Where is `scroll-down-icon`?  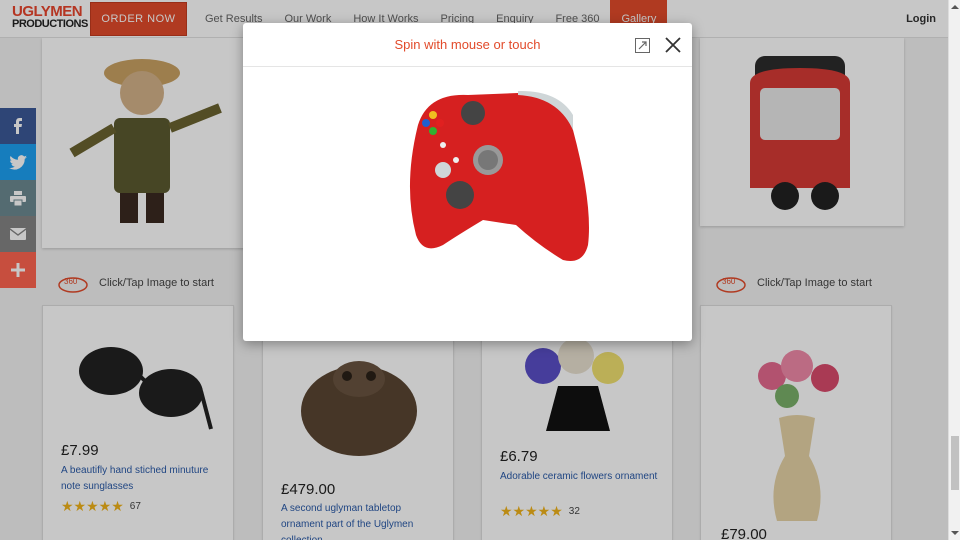 scroll-down-icon is located at coordinates (955, 533).